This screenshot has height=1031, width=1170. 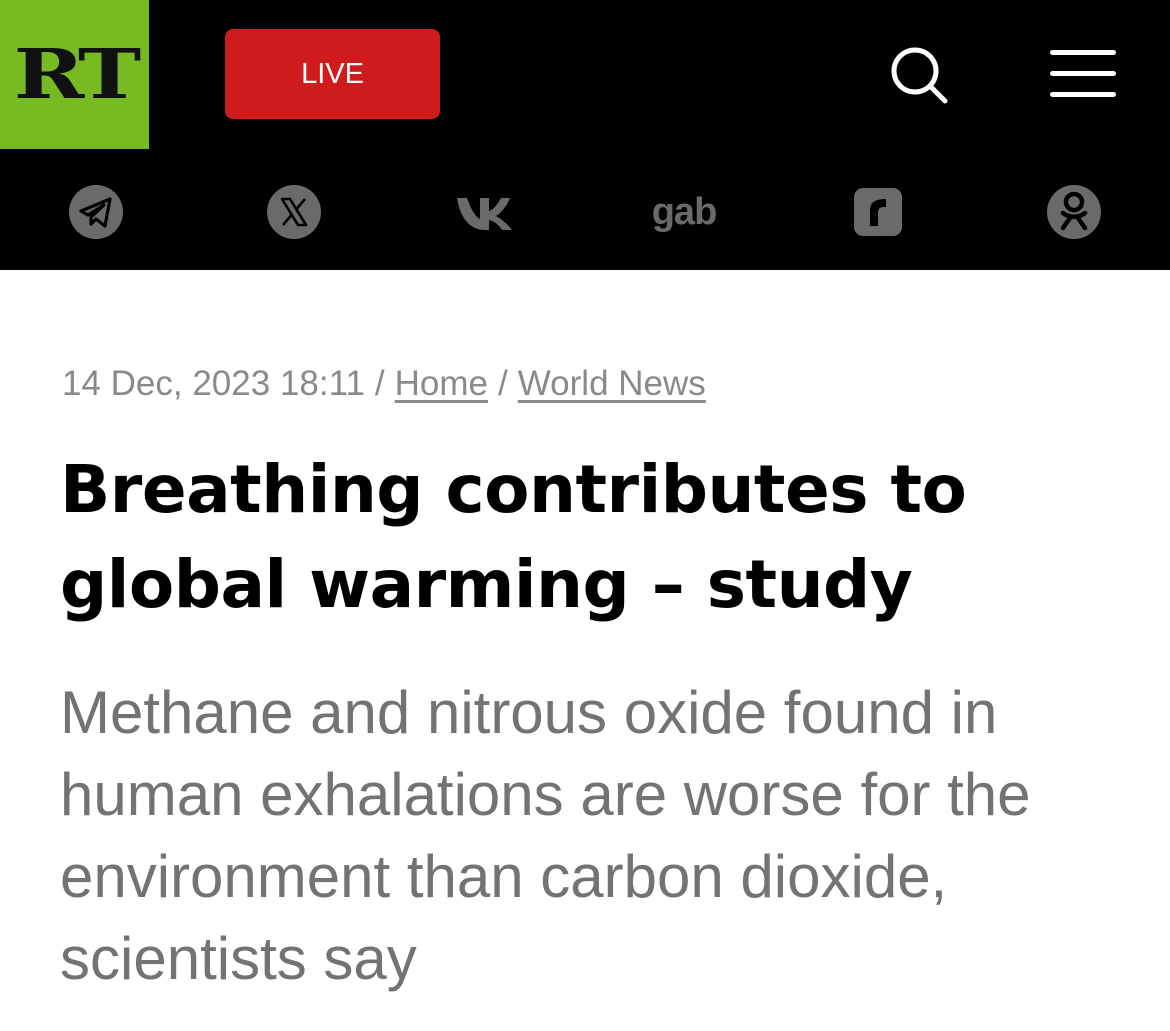 What do you see at coordinates (918, 74) in the screenshot?
I see `search-icon` at bounding box center [918, 74].